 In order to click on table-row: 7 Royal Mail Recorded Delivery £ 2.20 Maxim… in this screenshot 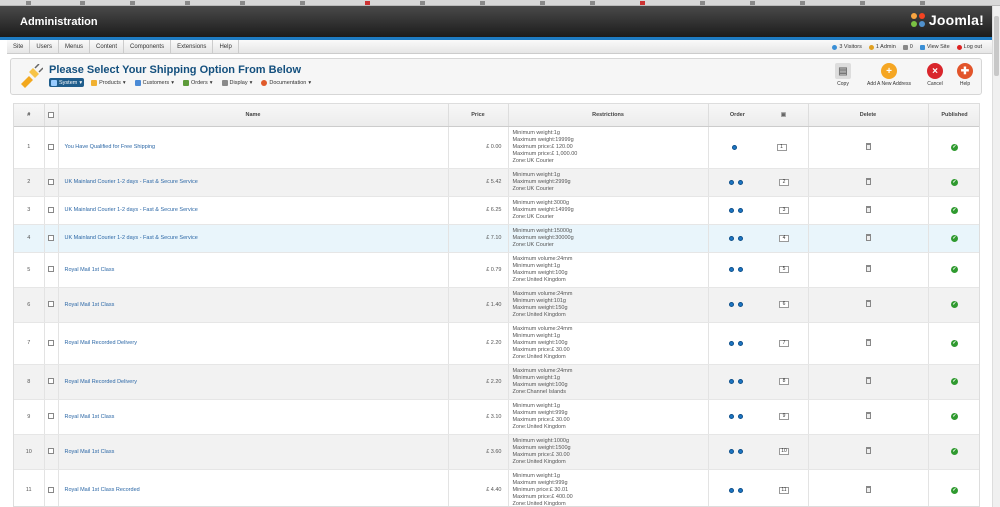, I will do `click(496, 343)`.